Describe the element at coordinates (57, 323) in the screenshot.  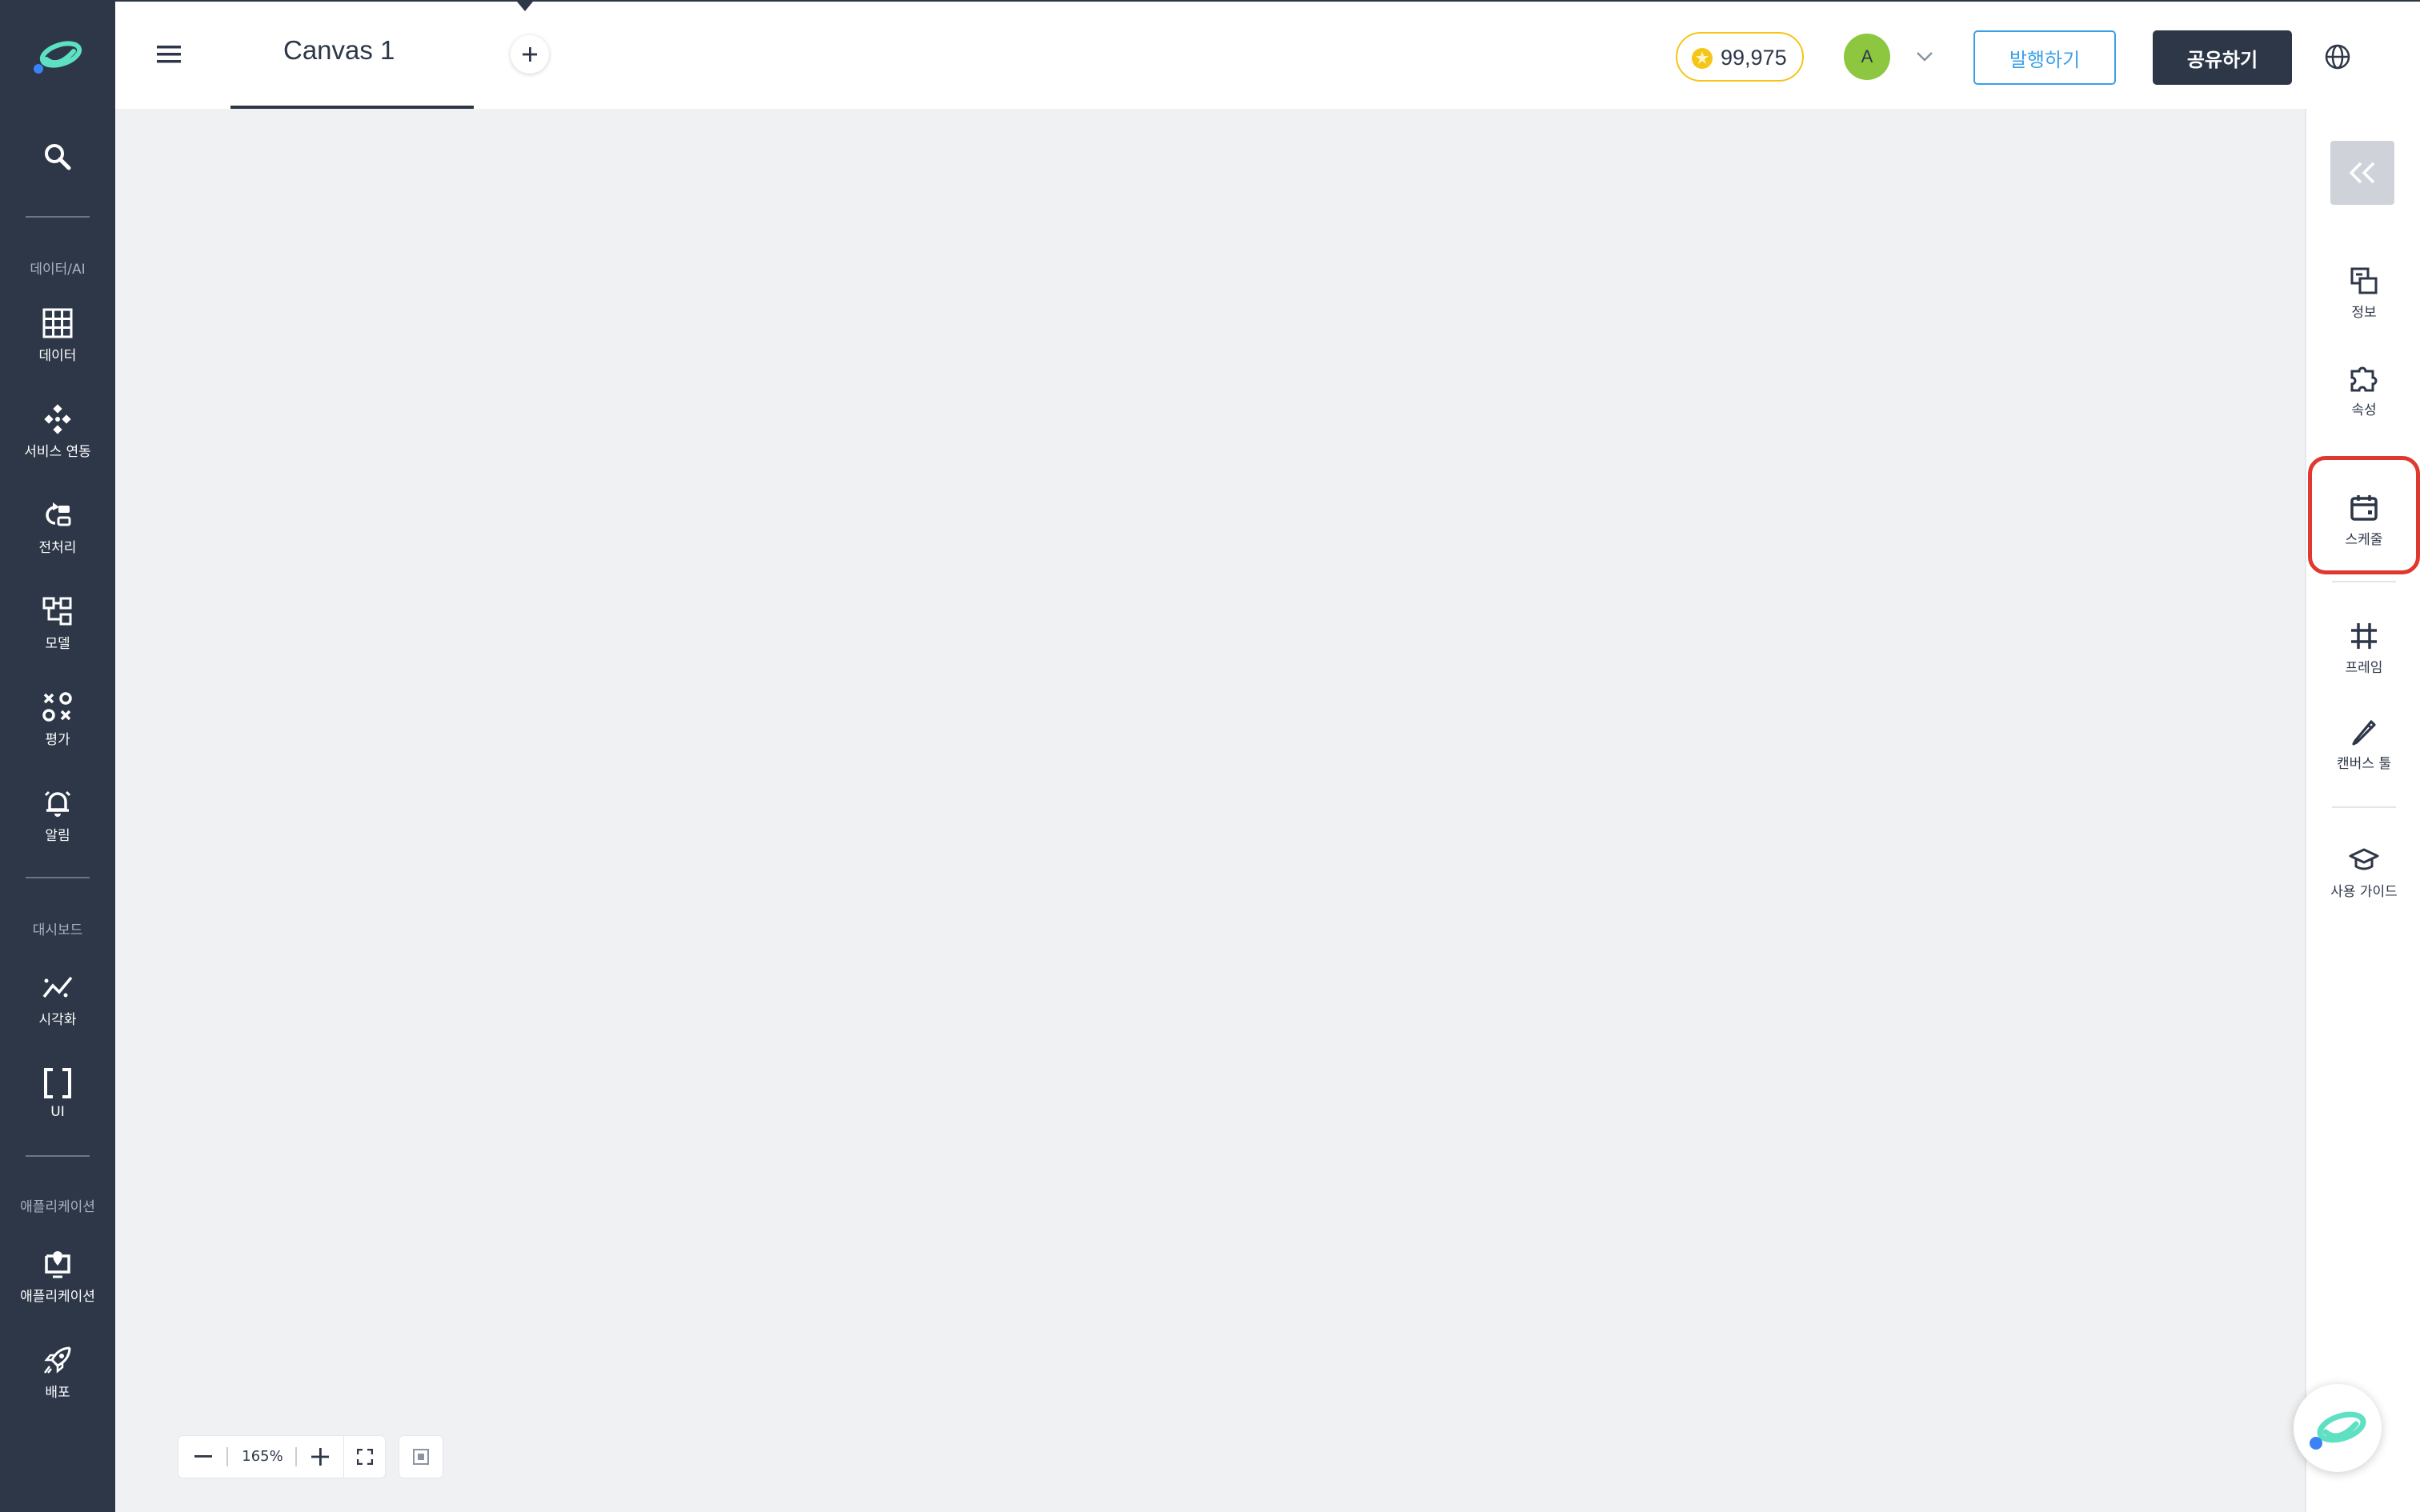
I see `grid-icon` at that location.